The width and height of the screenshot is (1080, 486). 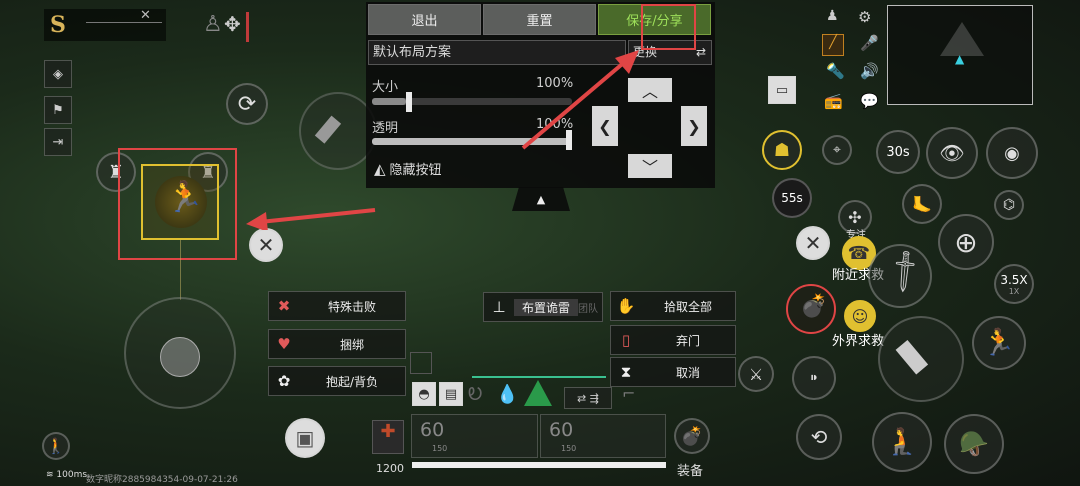 What do you see at coordinates (650, 166) in the screenshot?
I see `move-down-button: ﹀` at bounding box center [650, 166].